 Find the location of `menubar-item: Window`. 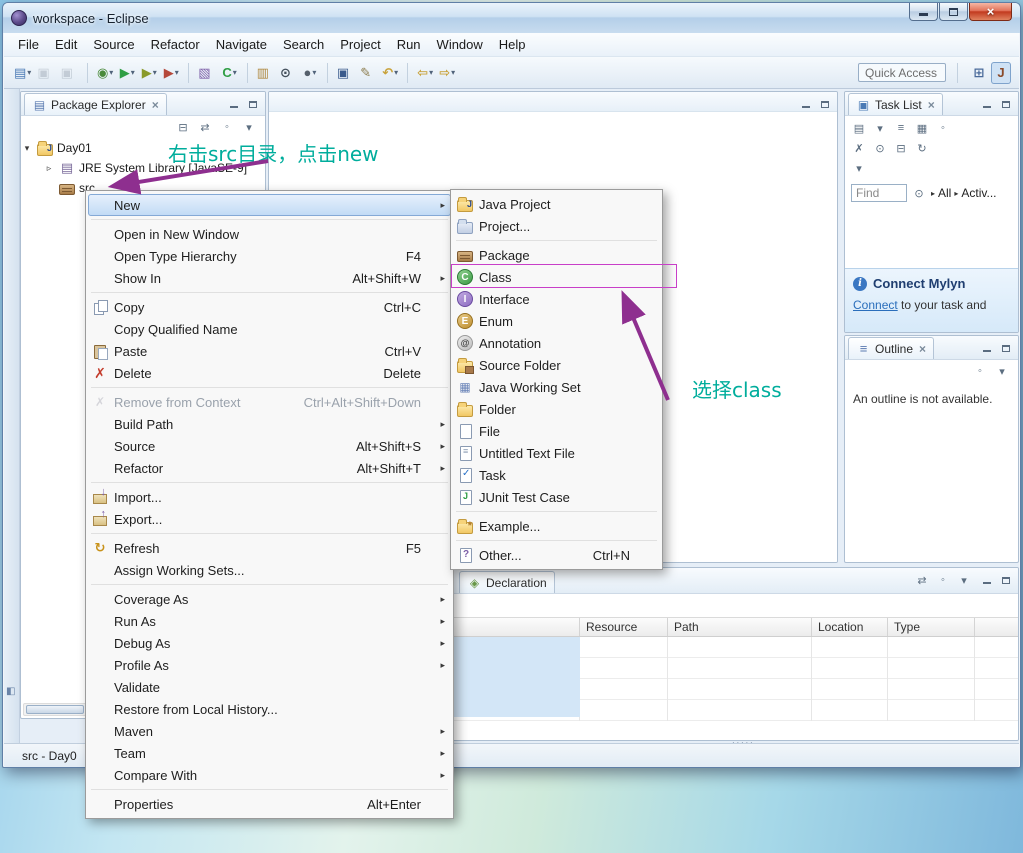

menubar-item: Window is located at coordinates (460, 44).